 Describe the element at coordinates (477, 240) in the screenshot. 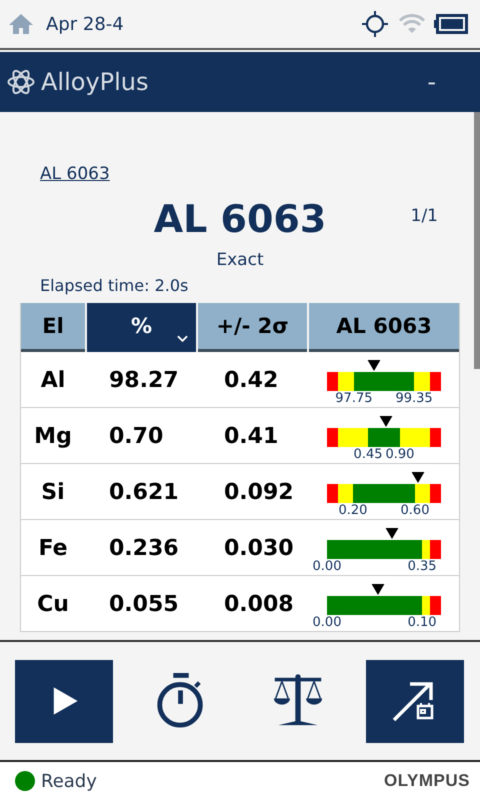

I see `scrollbar` at that location.